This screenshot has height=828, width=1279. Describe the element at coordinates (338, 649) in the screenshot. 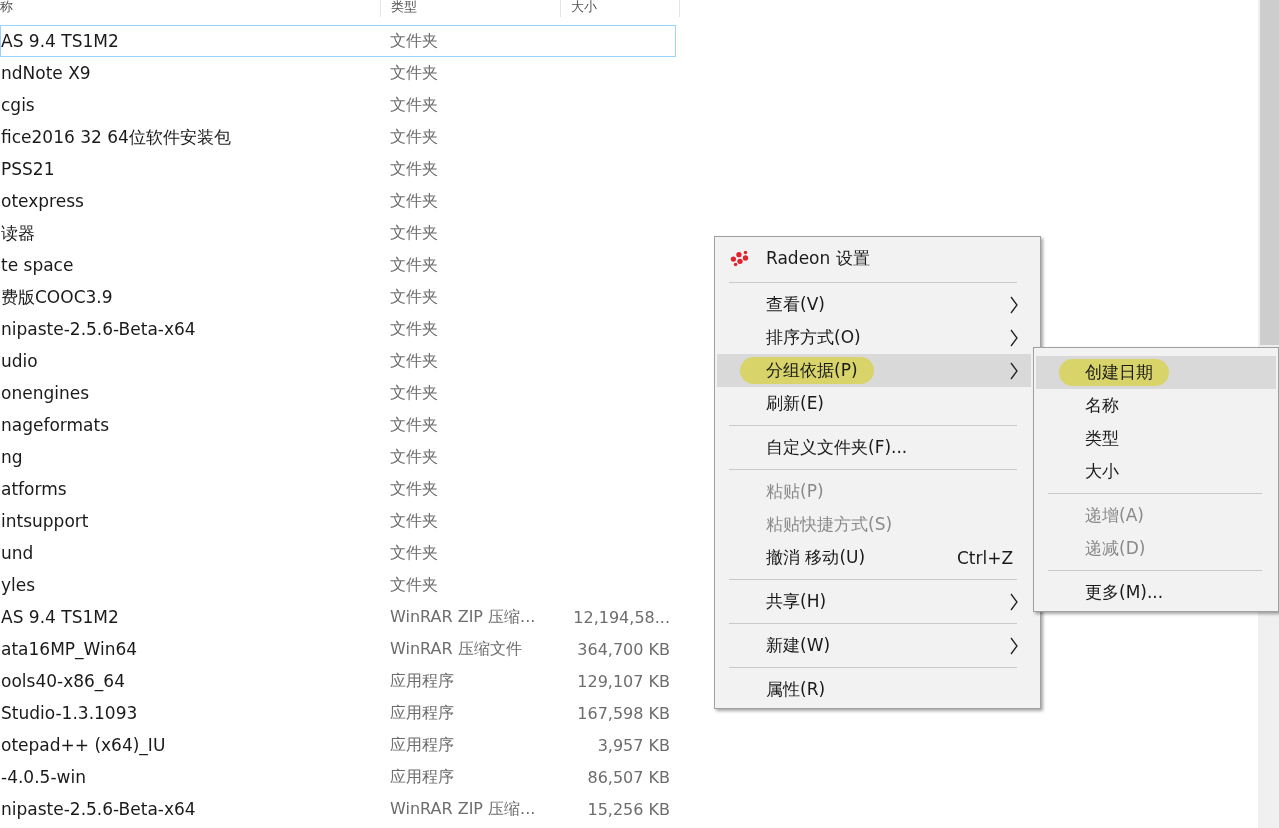

I see `file-row: ata16MP_Win64 WinRAR 压缩文件 364,700 KB` at that location.